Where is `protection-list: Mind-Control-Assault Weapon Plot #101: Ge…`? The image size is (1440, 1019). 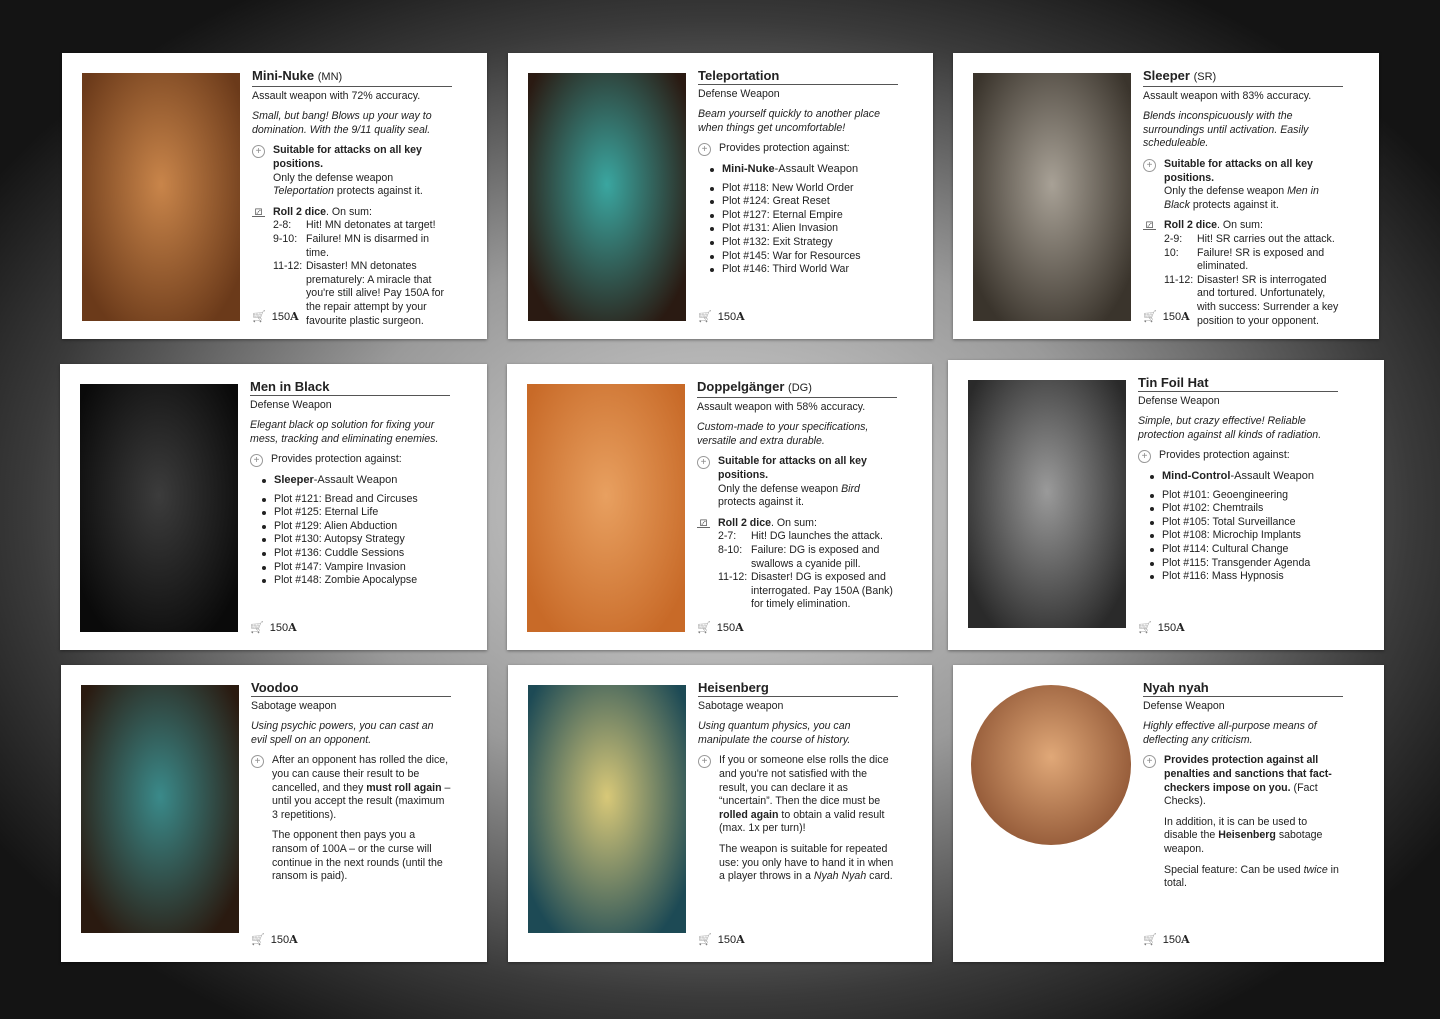
protection-list: Mind-Control-Assault Weapon Plot #101: Ge… is located at coordinates (1238, 527).